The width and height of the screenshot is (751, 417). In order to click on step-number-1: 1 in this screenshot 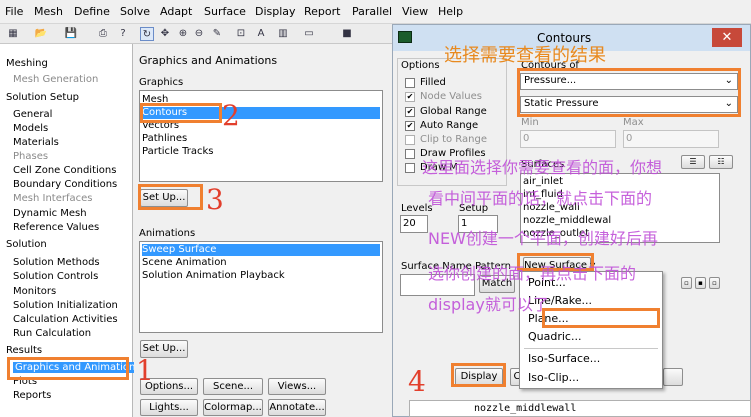, I will do `click(145, 370)`.